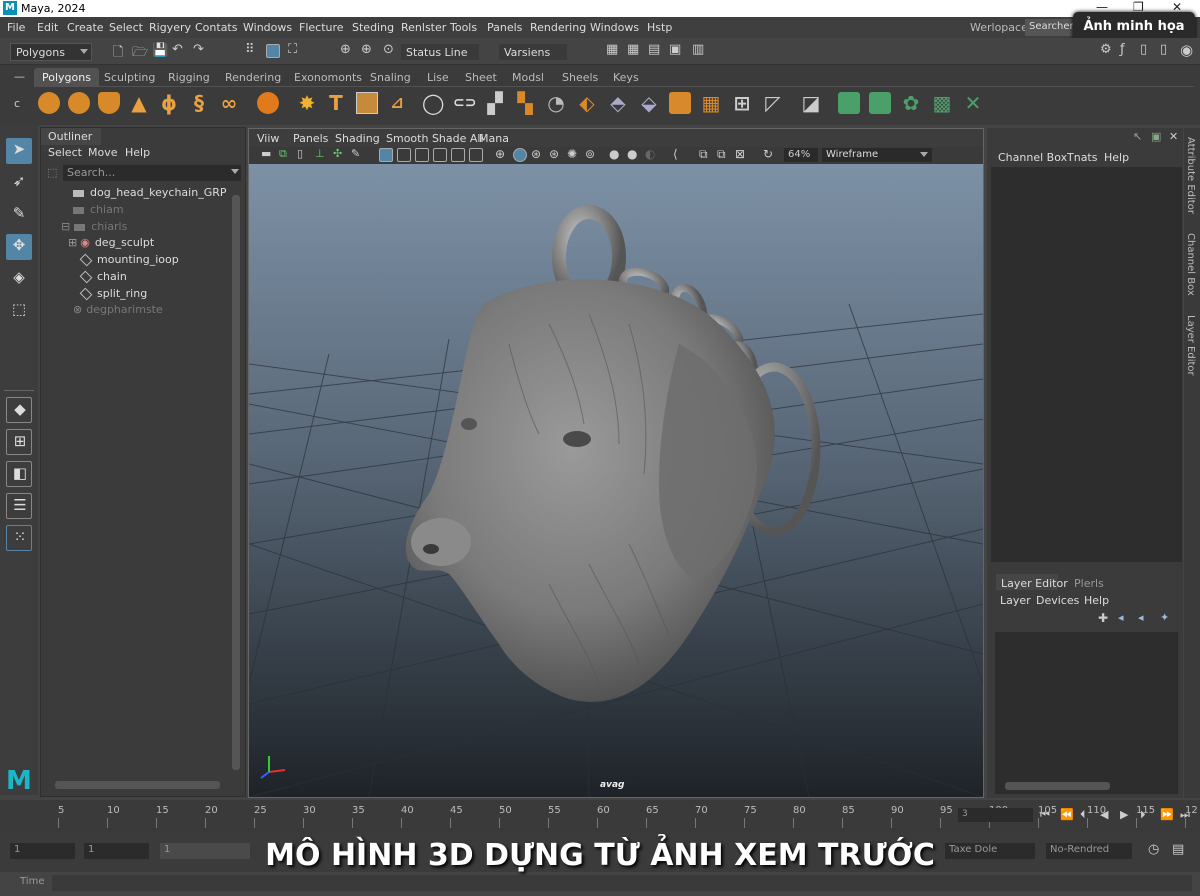 The image size is (1200, 896). I want to click on film-gate-icon, so click(404, 155).